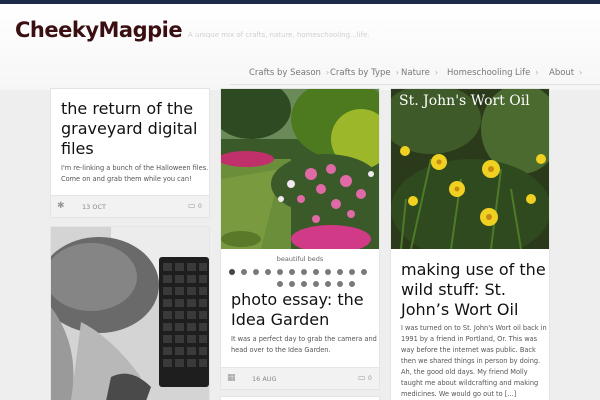 The width and height of the screenshot is (600, 400). I want to click on post-image-desk, so click(130, 313).